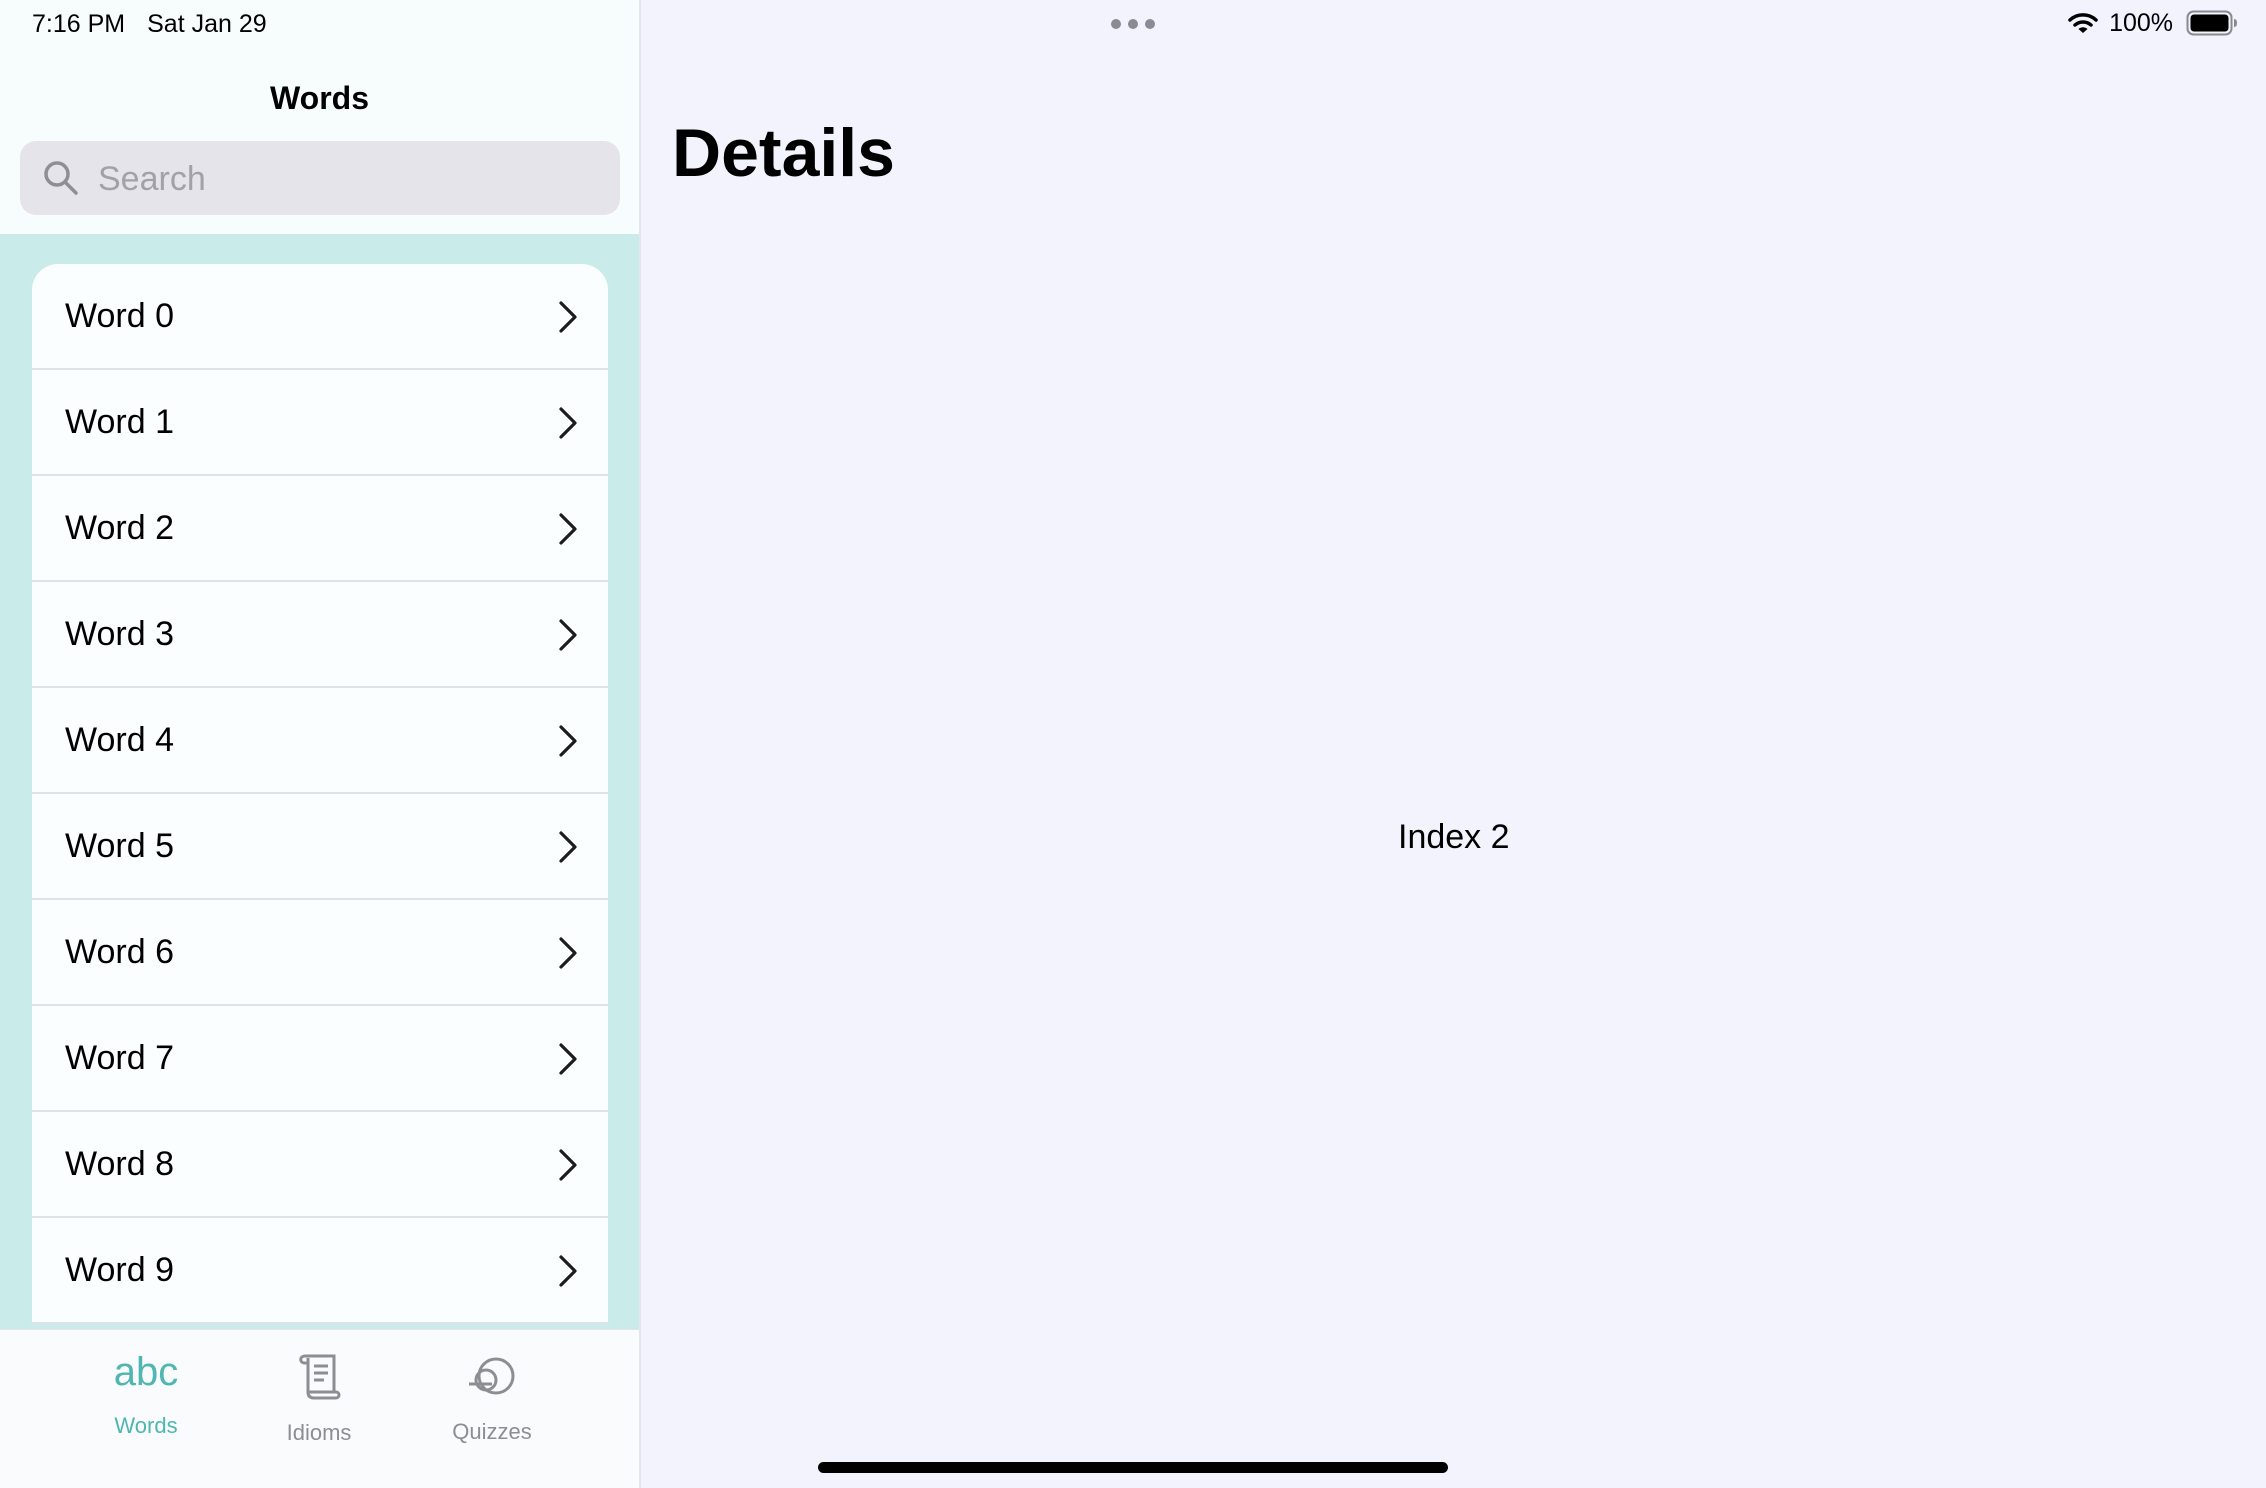 This screenshot has height=1488, width=2266. Describe the element at coordinates (146, 1400) in the screenshot. I see `tab-words: abc Words` at that location.